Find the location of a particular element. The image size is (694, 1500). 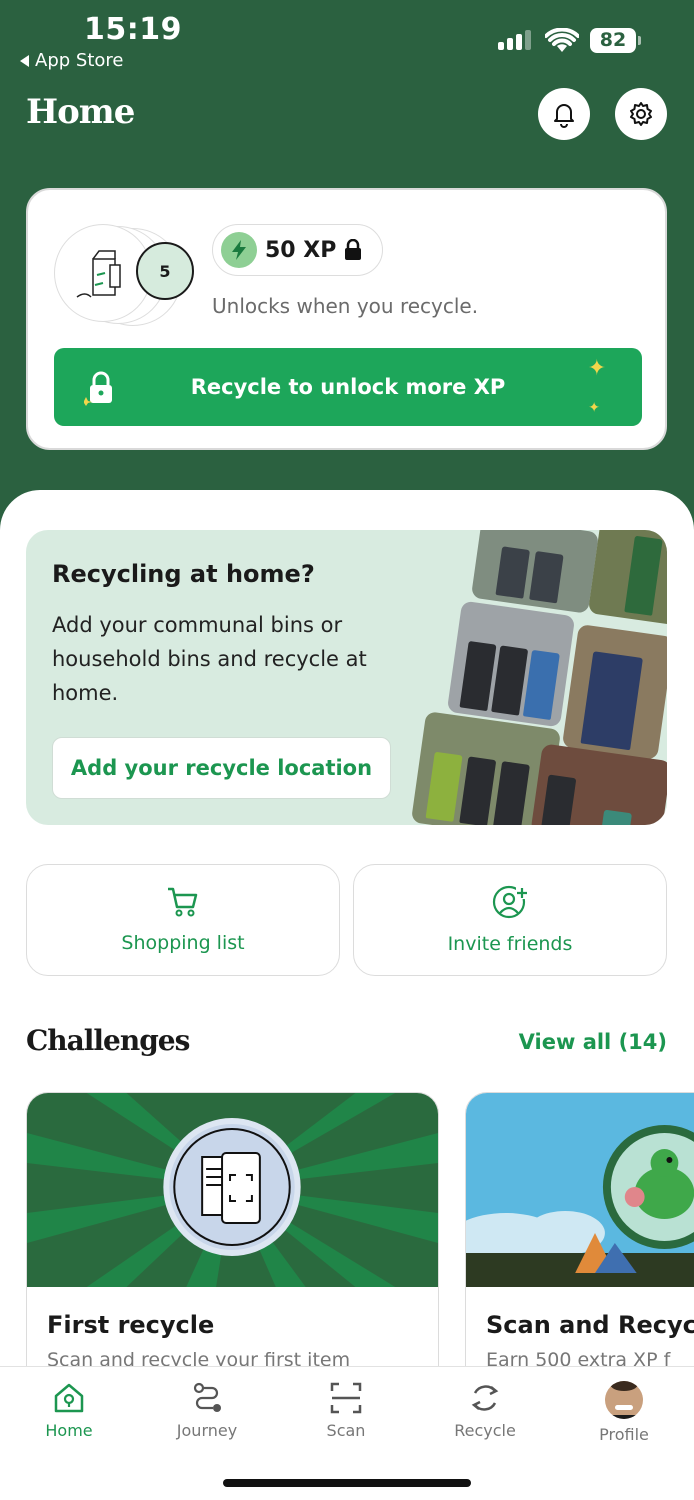

invite-friends-button: Invite friends is located at coordinates (510, 920).